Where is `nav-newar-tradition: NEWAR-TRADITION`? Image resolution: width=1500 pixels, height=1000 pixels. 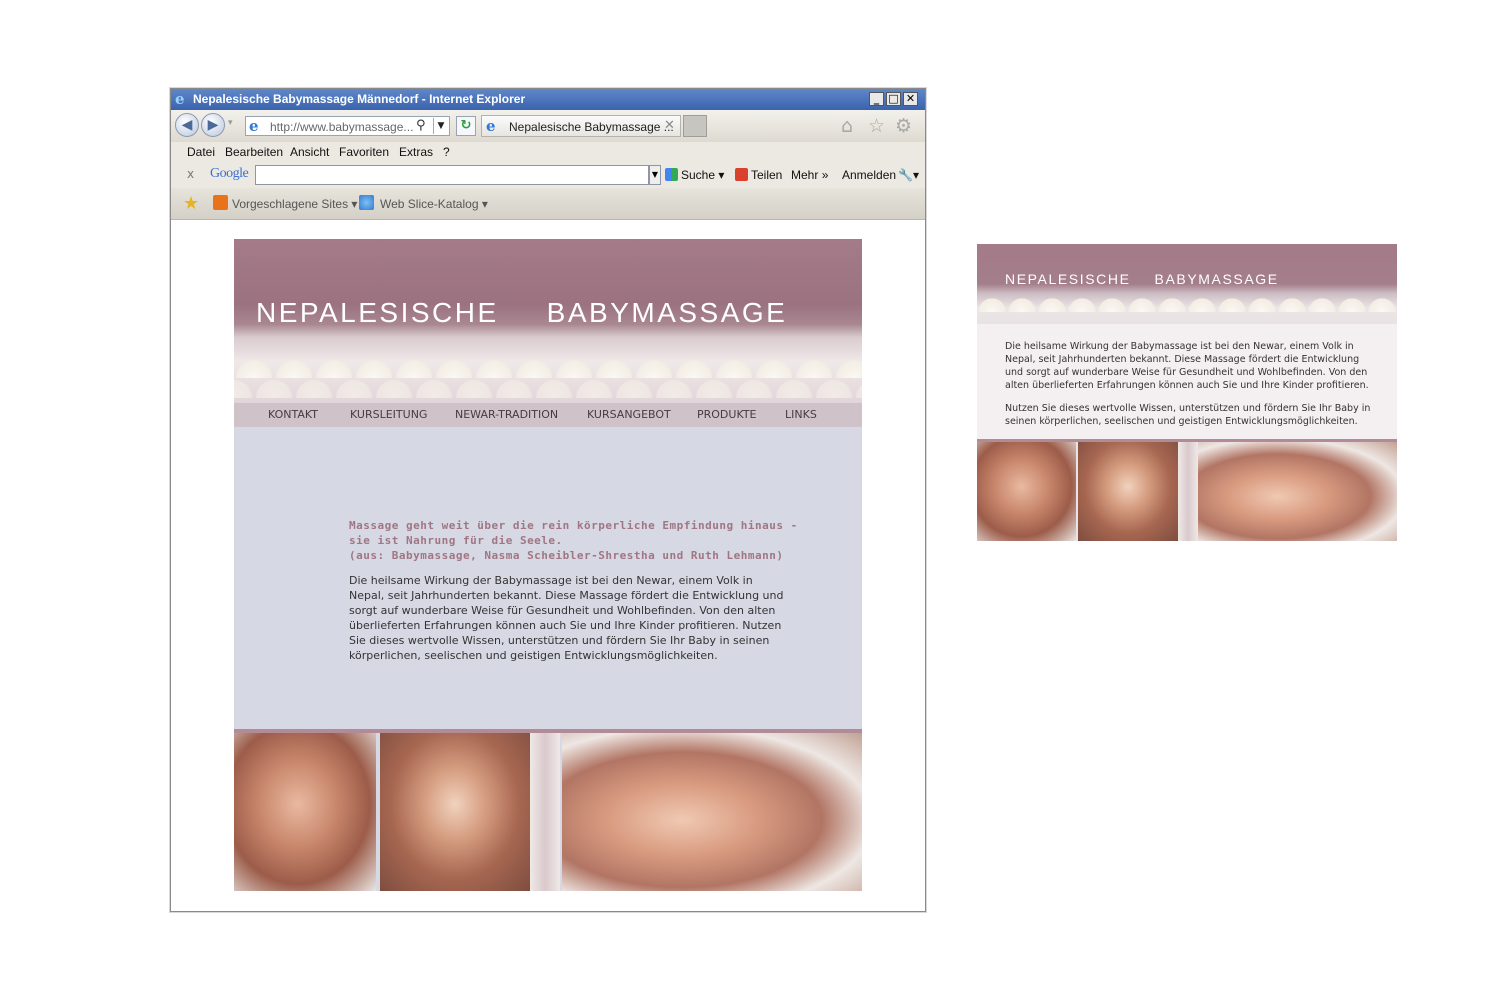 nav-newar-tradition: NEWAR-TRADITION is located at coordinates (506, 414).